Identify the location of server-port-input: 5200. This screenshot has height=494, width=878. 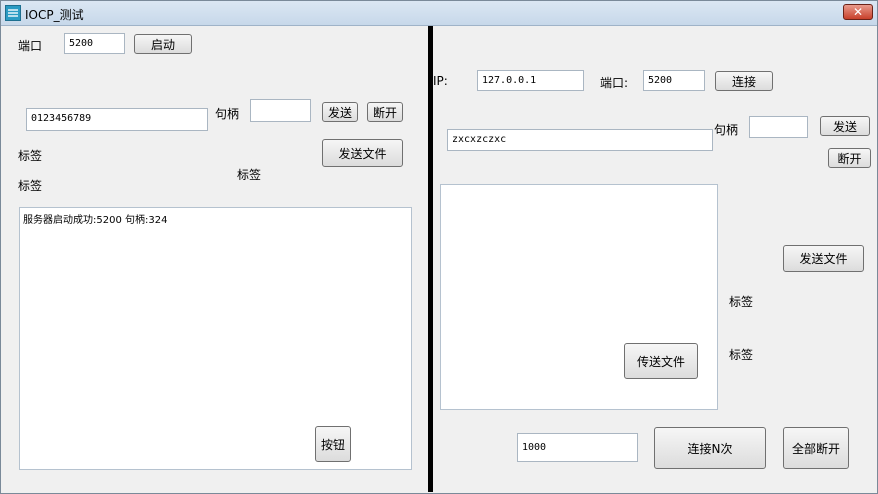
(94, 43).